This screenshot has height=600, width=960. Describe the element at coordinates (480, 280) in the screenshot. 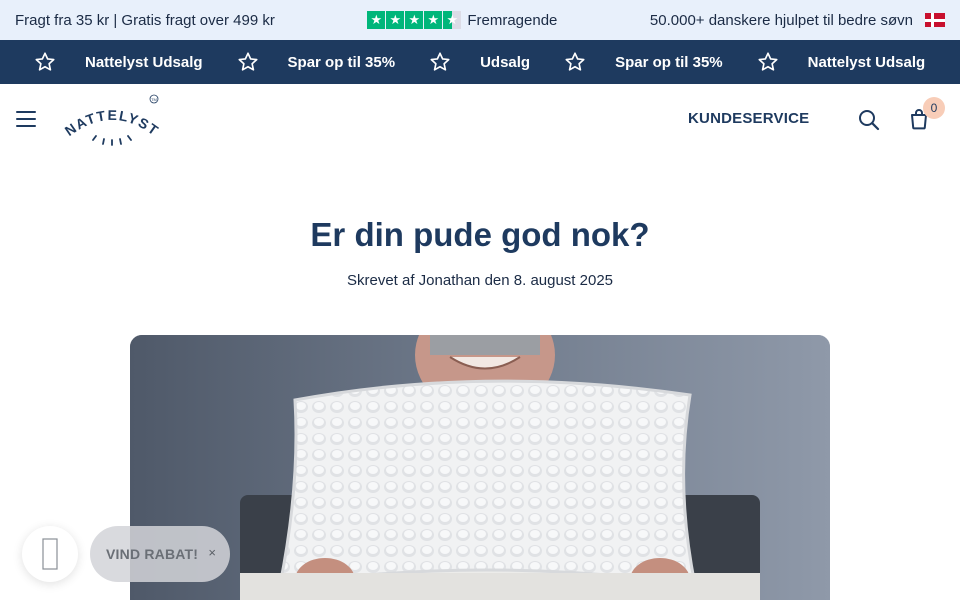

I see `article-byline: Skrevet af Jonathan den 8. august 2025` at that location.